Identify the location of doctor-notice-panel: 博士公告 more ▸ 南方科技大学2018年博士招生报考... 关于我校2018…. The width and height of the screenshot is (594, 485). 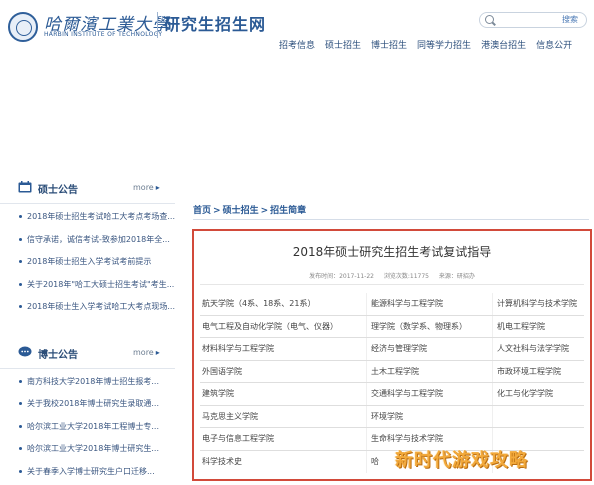
(87, 410).